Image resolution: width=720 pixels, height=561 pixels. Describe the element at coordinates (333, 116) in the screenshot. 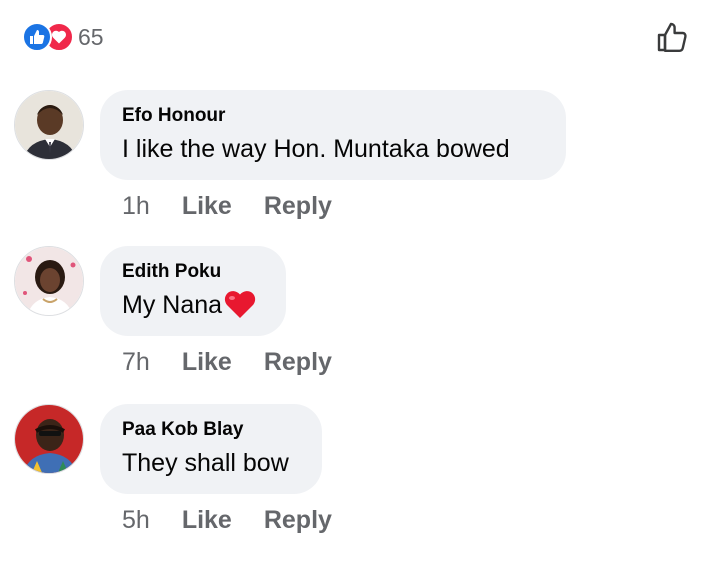

I see `comment-author: Efo Honour` at that location.